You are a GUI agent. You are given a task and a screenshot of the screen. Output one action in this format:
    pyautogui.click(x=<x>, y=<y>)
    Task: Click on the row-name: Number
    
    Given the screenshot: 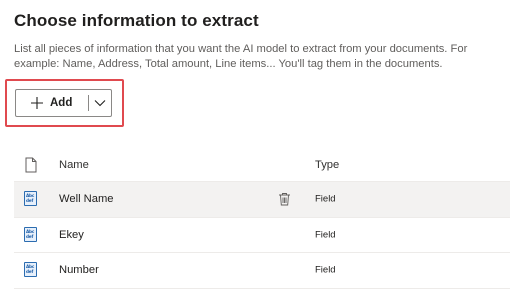 What is the action you would take?
    pyautogui.click(x=79, y=270)
    